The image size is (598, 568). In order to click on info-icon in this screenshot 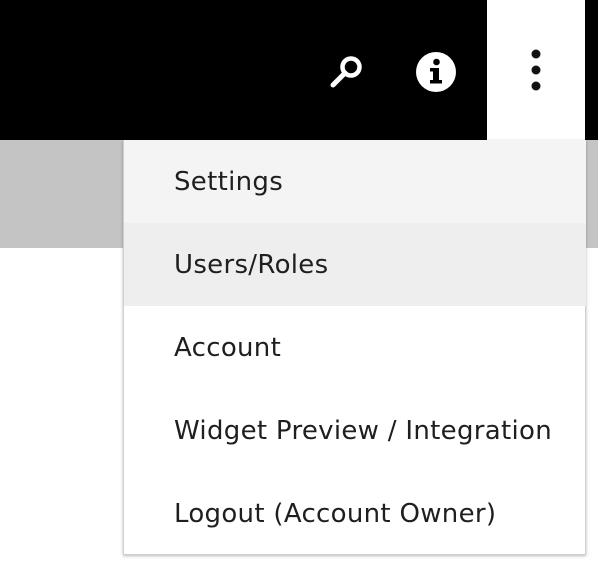, I will do `click(436, 72)`.